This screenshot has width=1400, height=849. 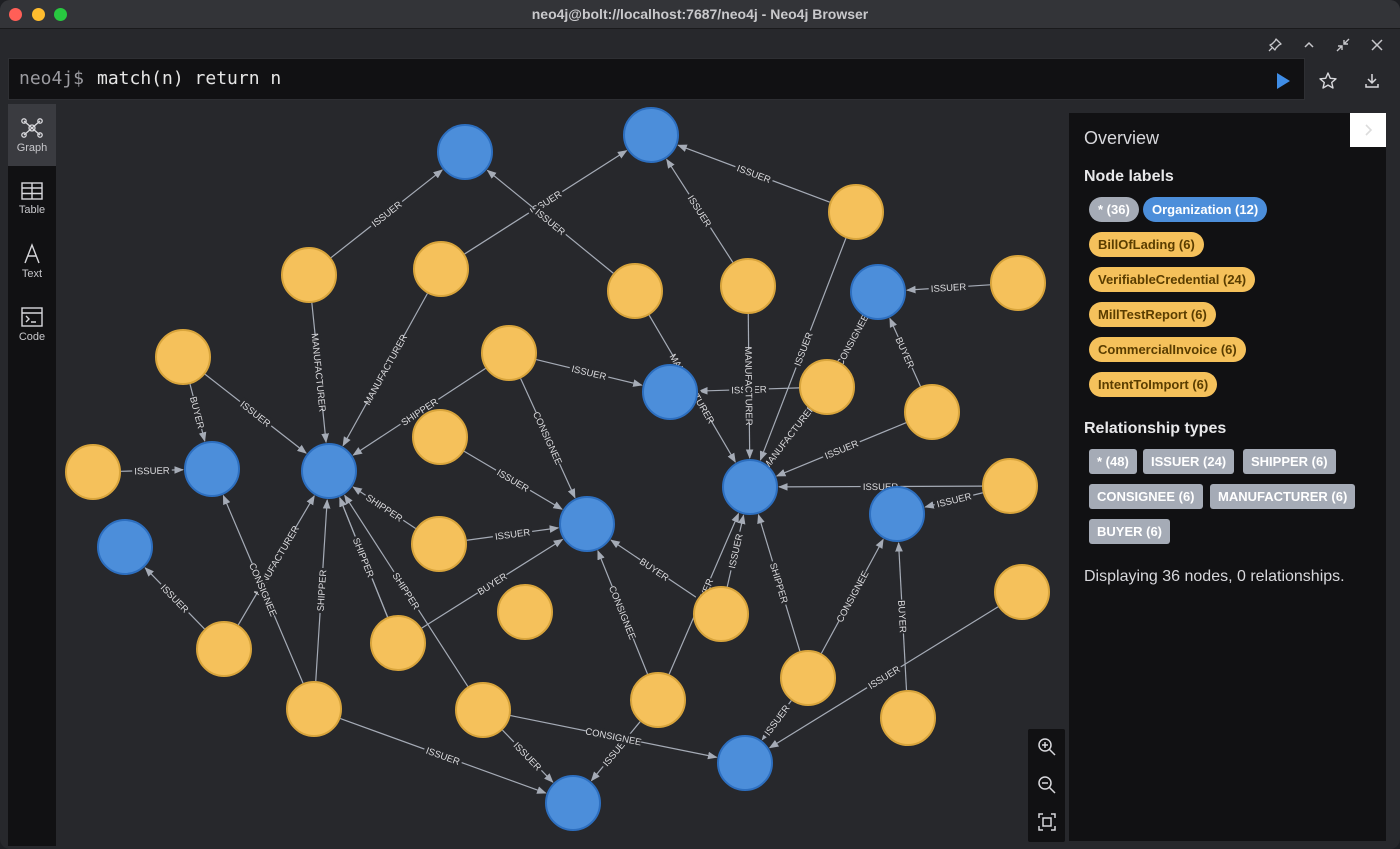 I want to click on table-view-button: Table, so click(x=32, y=198).